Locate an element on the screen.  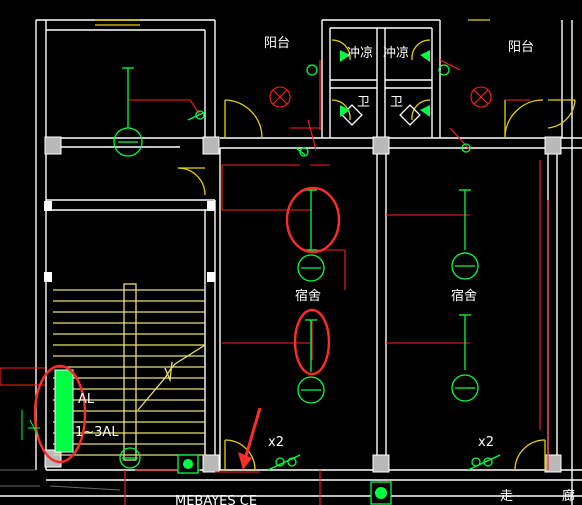
label-balcony-right: 阳台 is located at coordinates (521, 47).